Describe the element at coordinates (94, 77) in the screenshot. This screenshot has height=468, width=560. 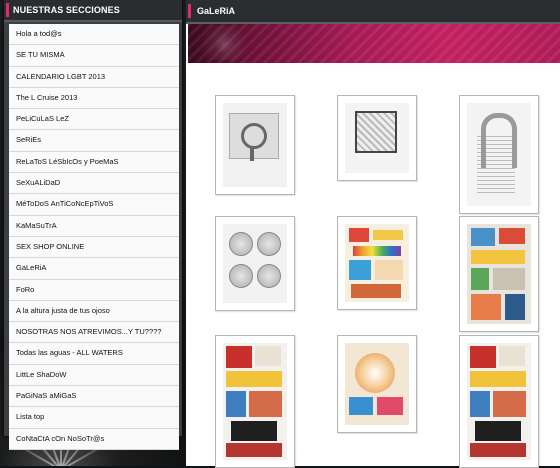
I see `menu-item-calendario: CALENDARIO LGBT 2013` at that location.